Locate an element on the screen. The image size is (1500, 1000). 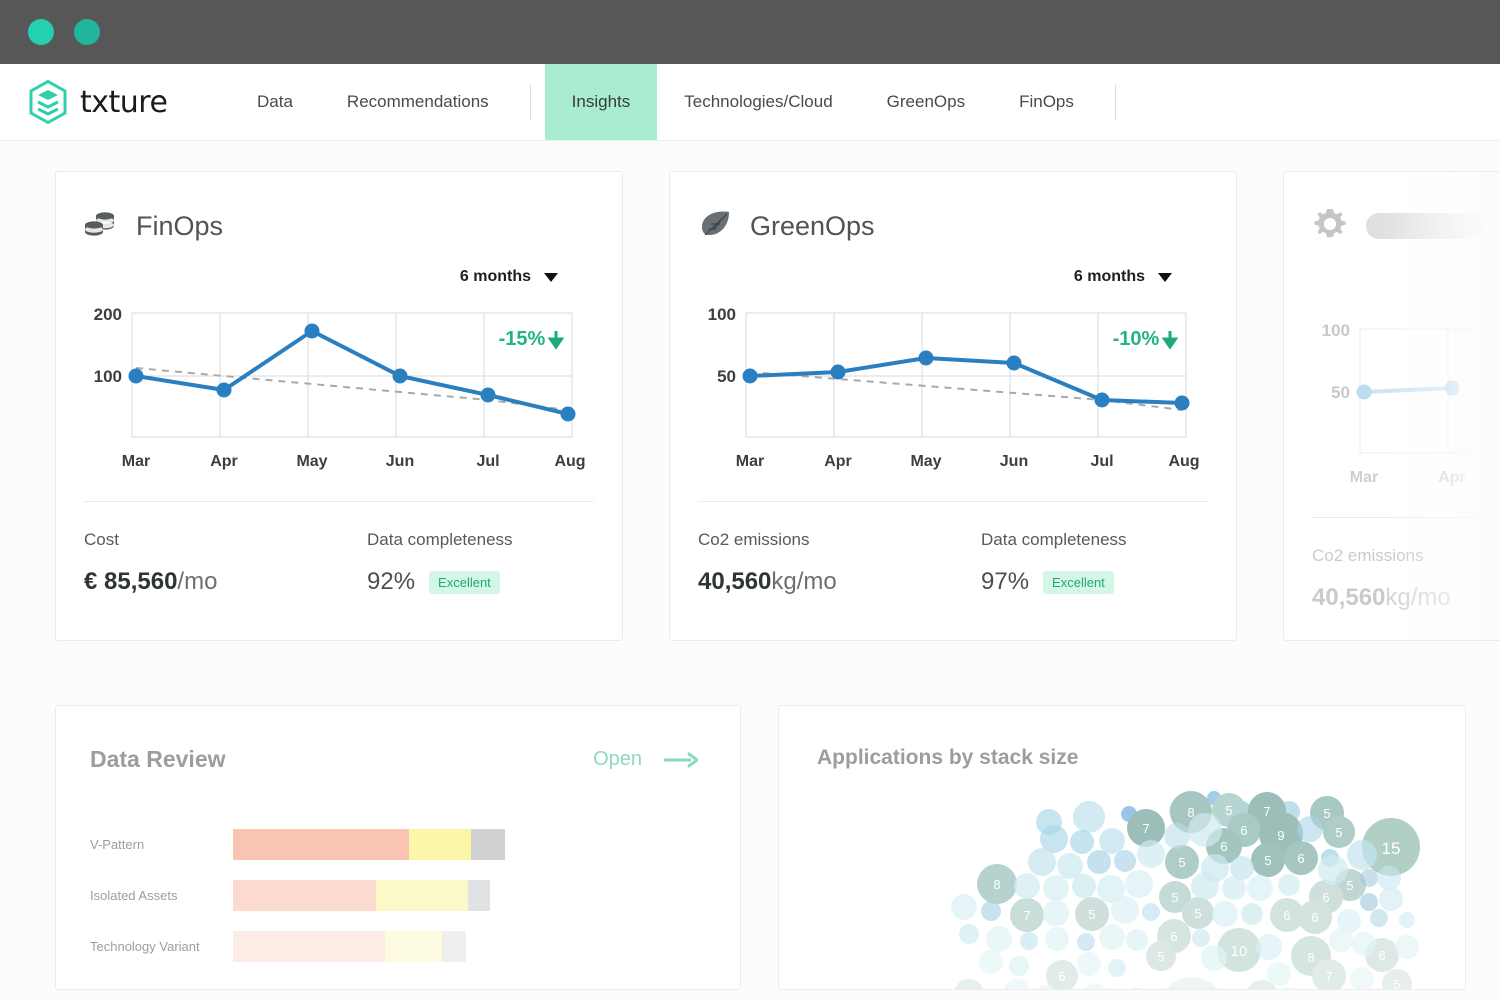
leaf-icon is located at coordinates (715, 226).